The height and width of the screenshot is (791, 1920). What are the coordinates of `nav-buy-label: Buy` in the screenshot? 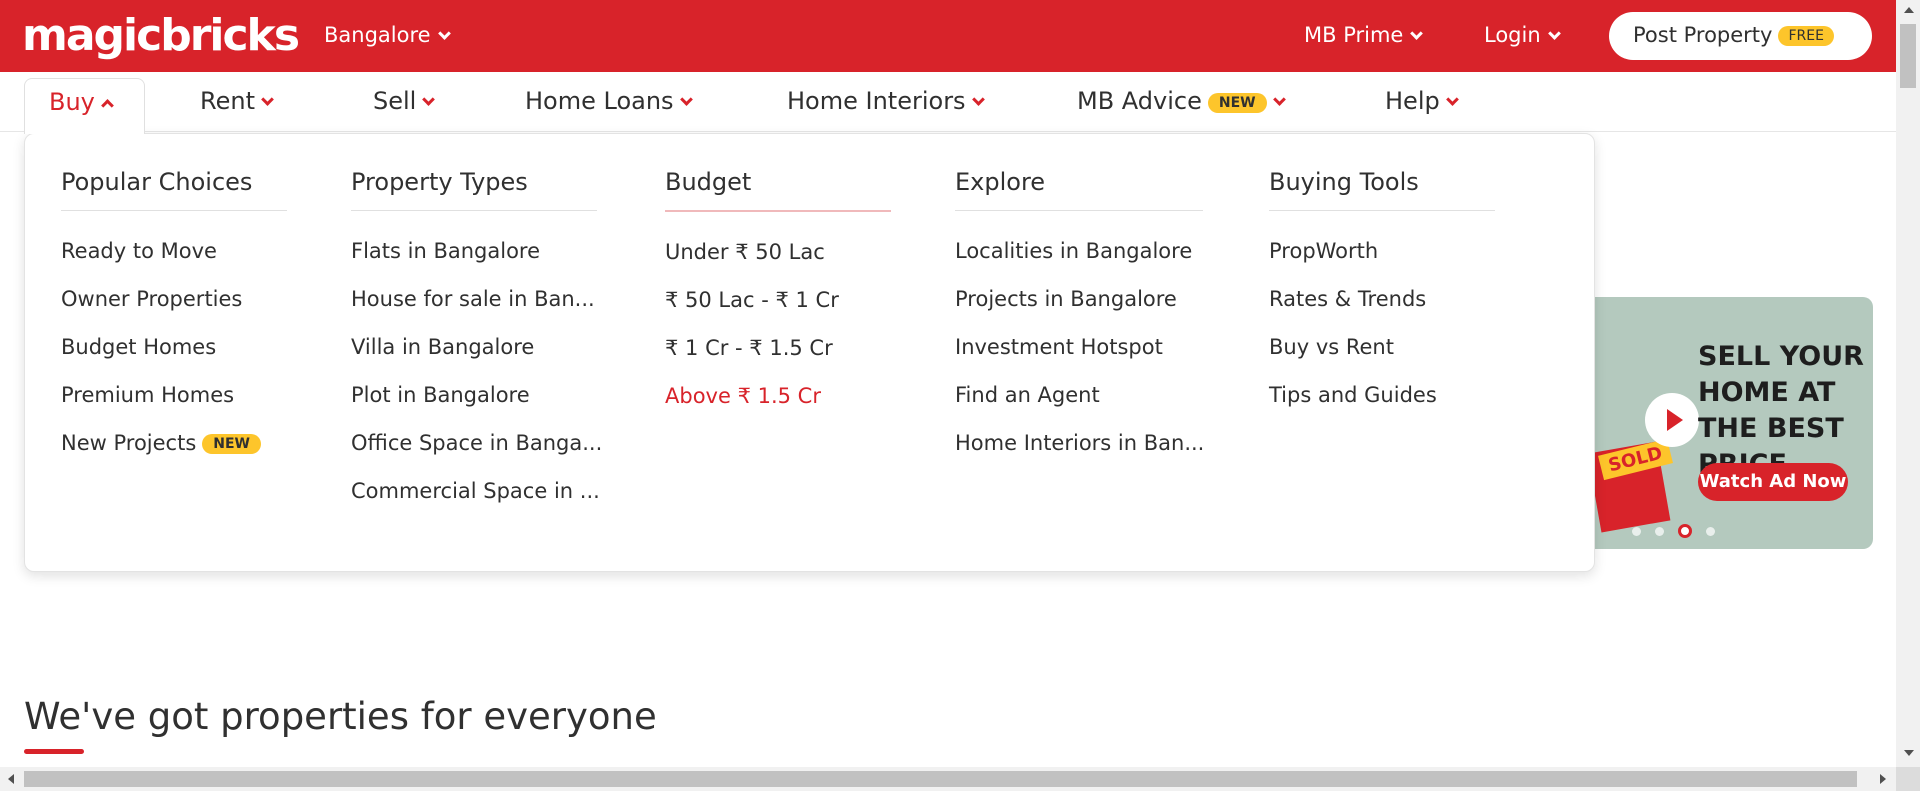 It's located at (72, 102).